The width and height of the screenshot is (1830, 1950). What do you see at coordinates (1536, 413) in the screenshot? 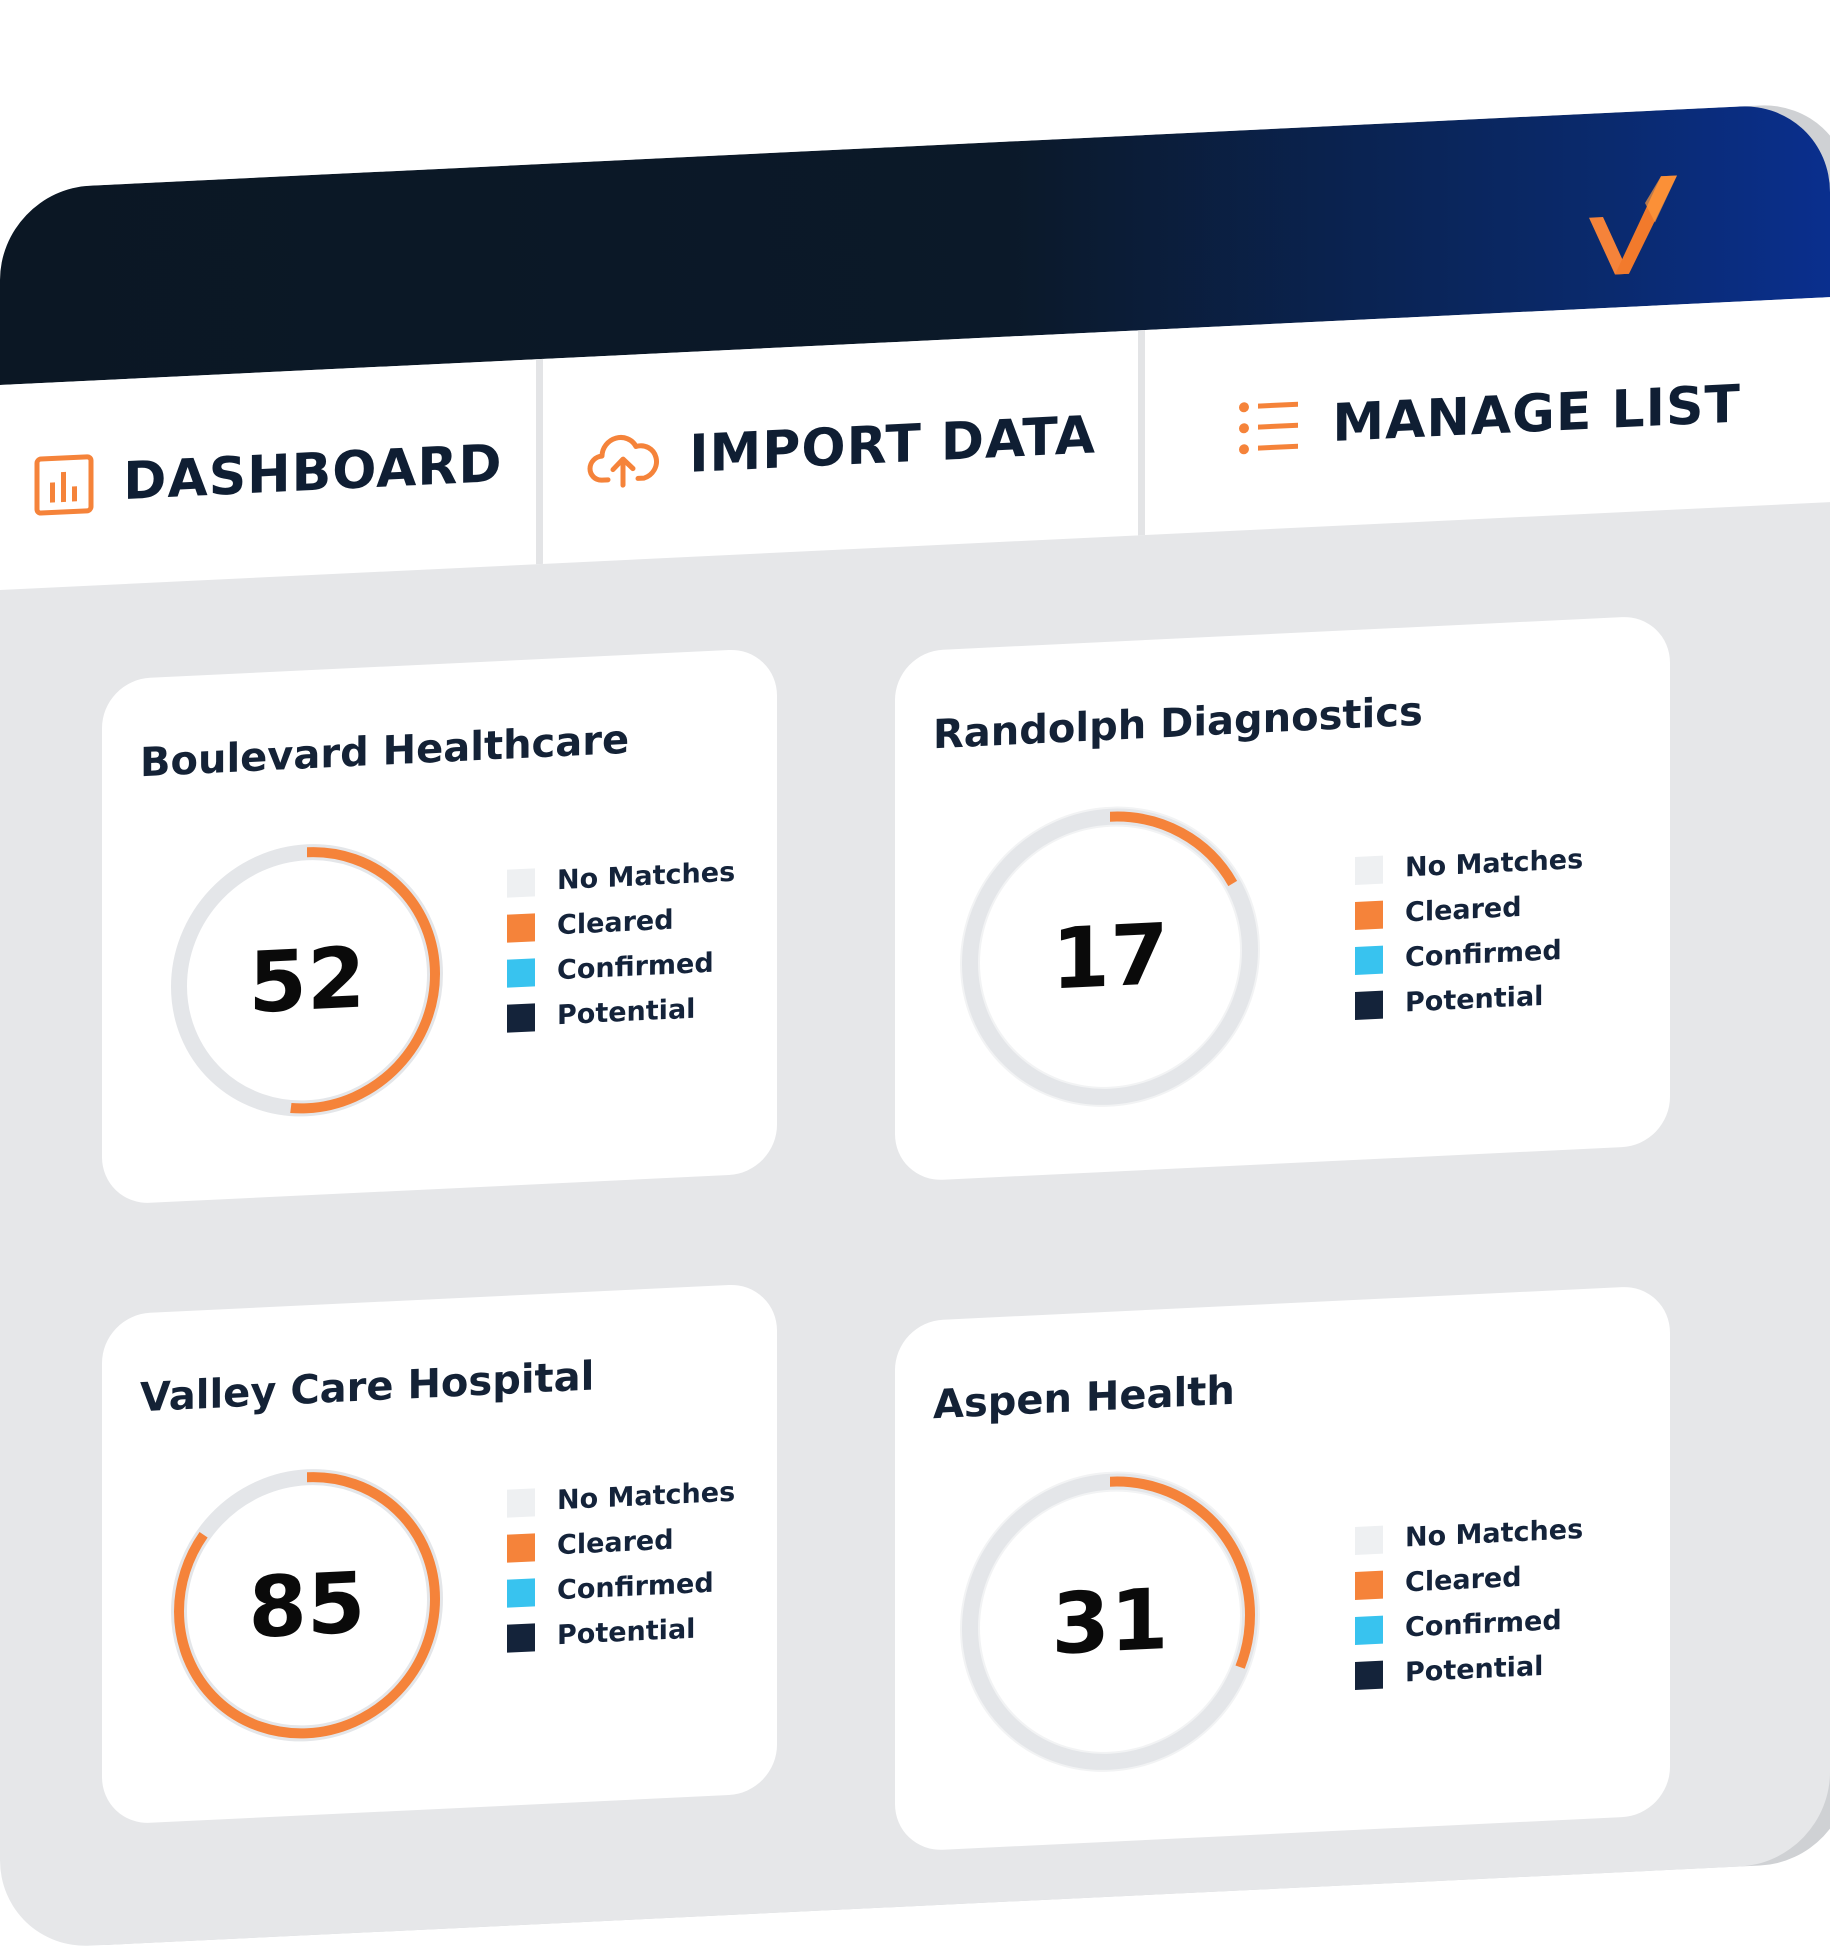
I see `tab-label: MANAGE LIST` at bounding box center [1536, 413].